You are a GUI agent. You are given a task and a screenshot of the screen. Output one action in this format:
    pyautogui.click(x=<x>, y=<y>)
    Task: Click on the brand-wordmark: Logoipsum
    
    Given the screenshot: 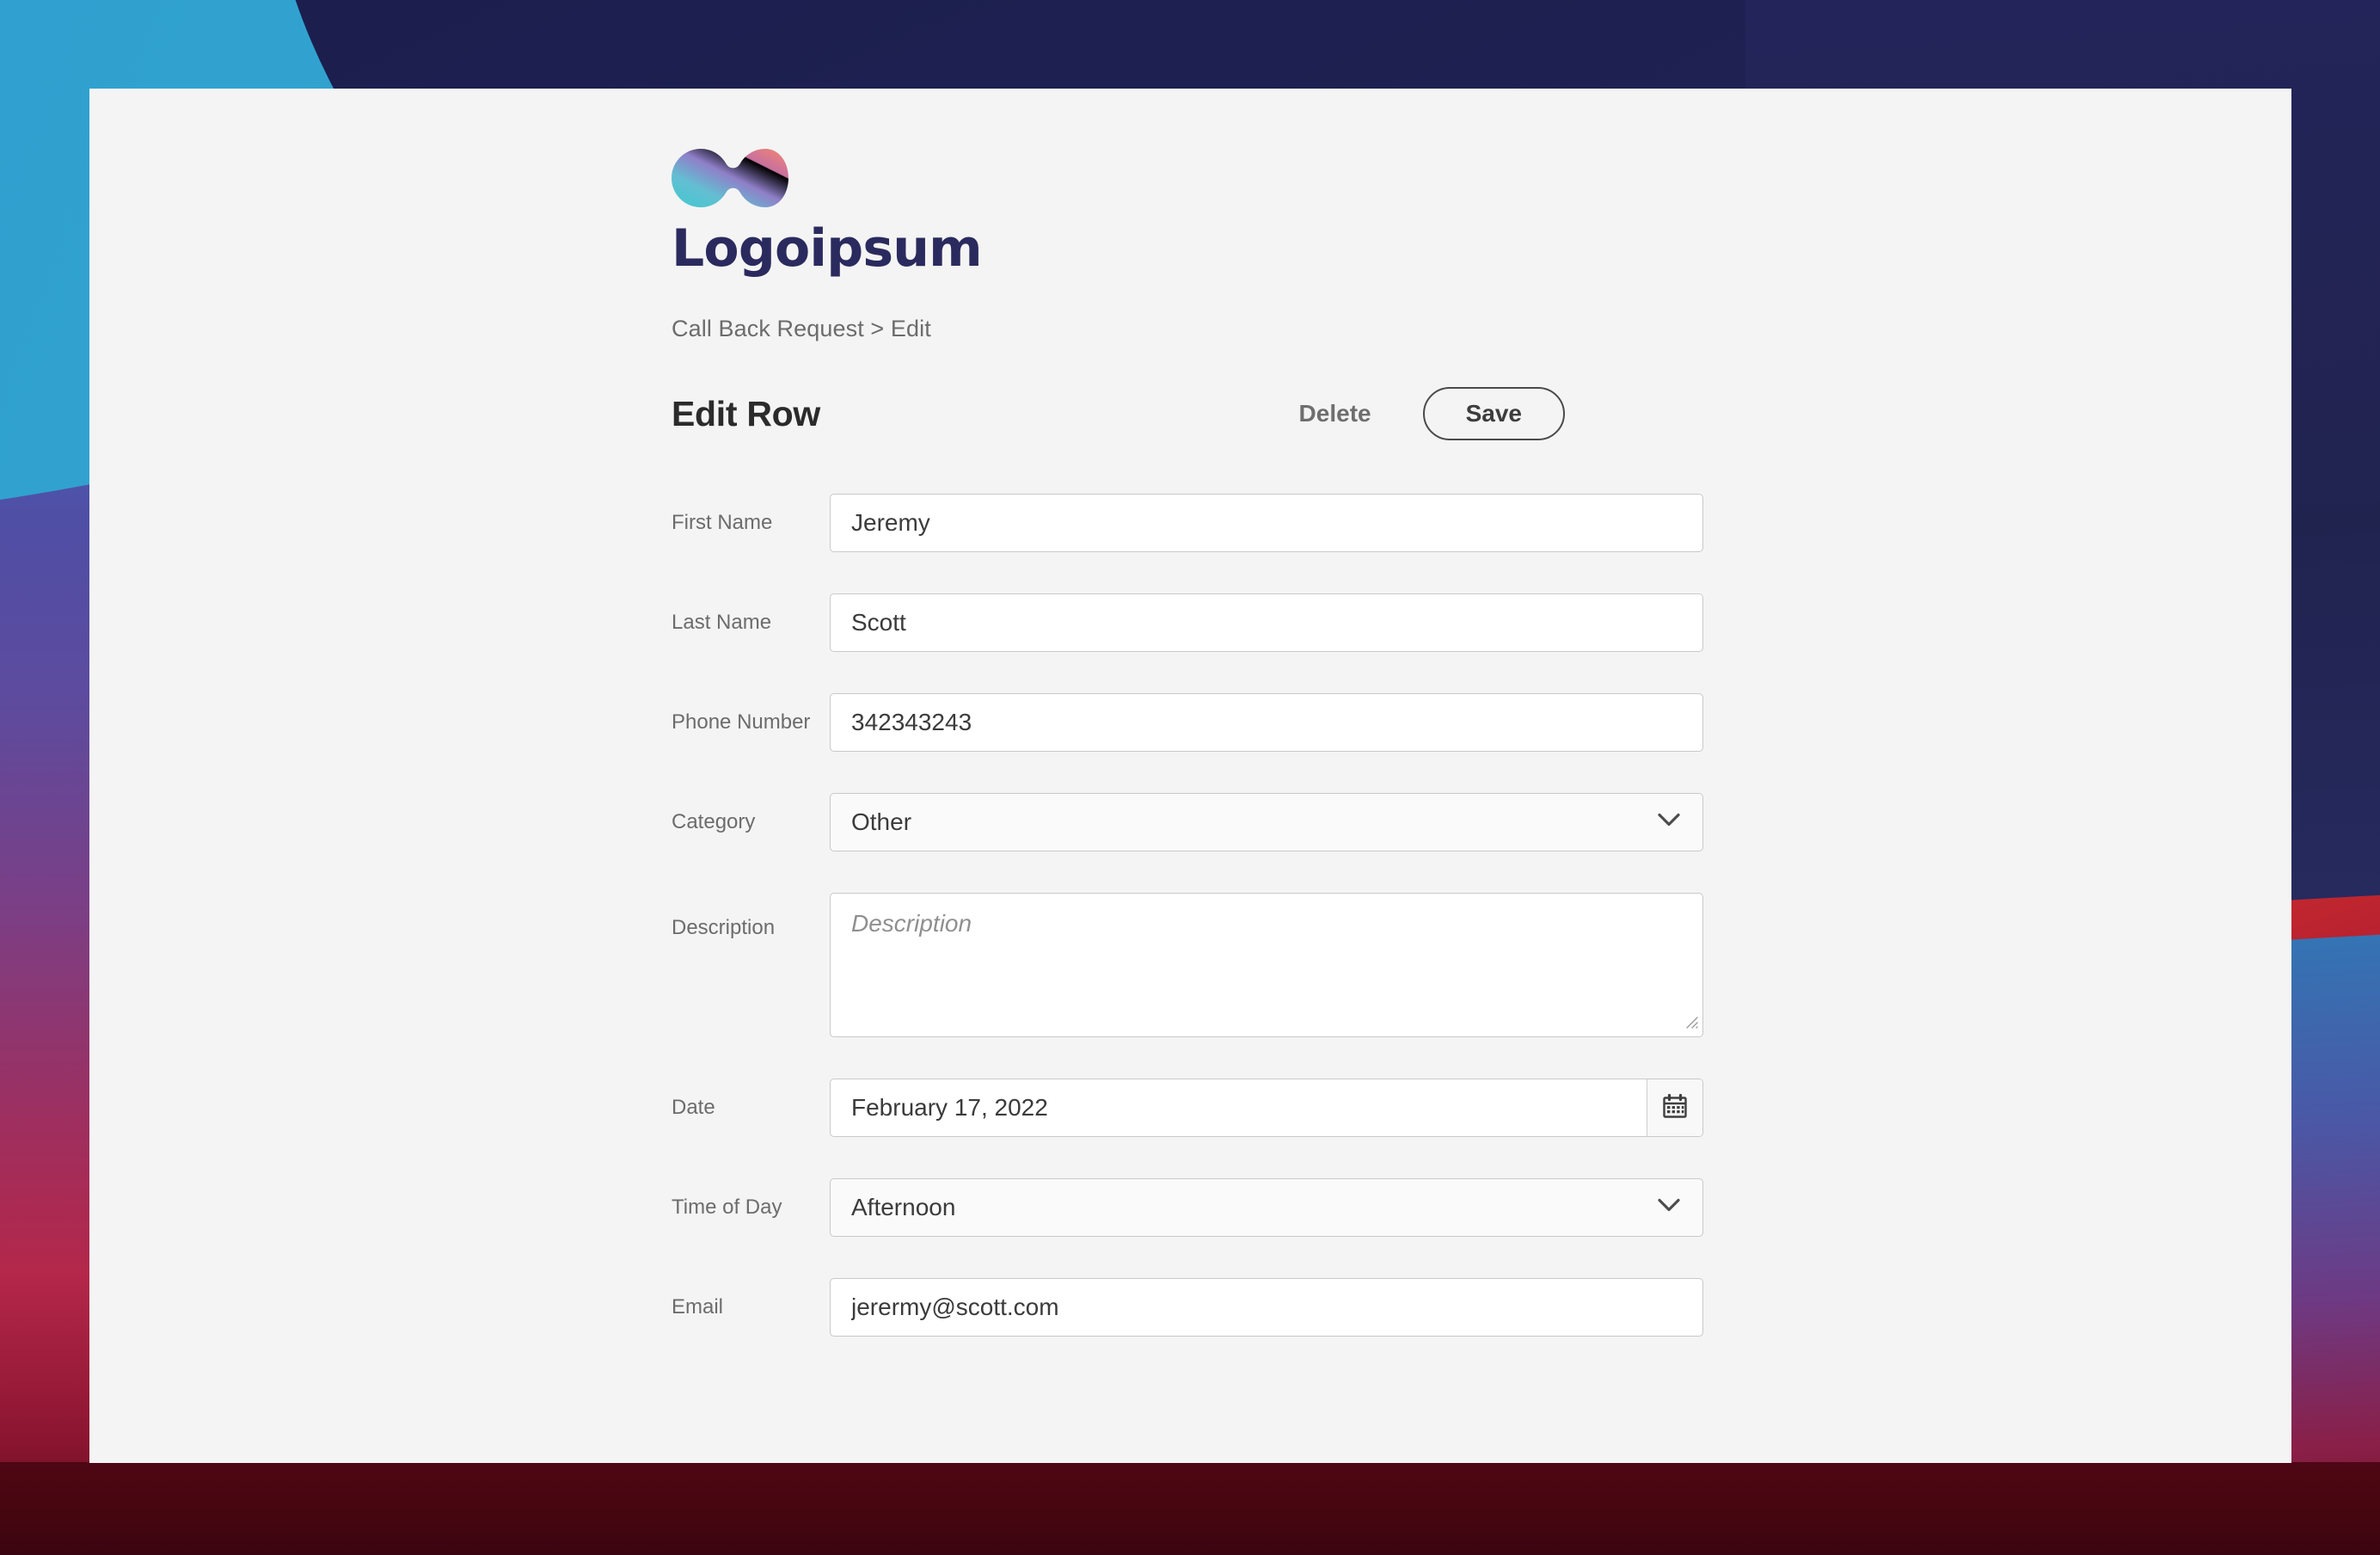 What is the action you would take?
    pyautogui.click(x=827, y=248)
    